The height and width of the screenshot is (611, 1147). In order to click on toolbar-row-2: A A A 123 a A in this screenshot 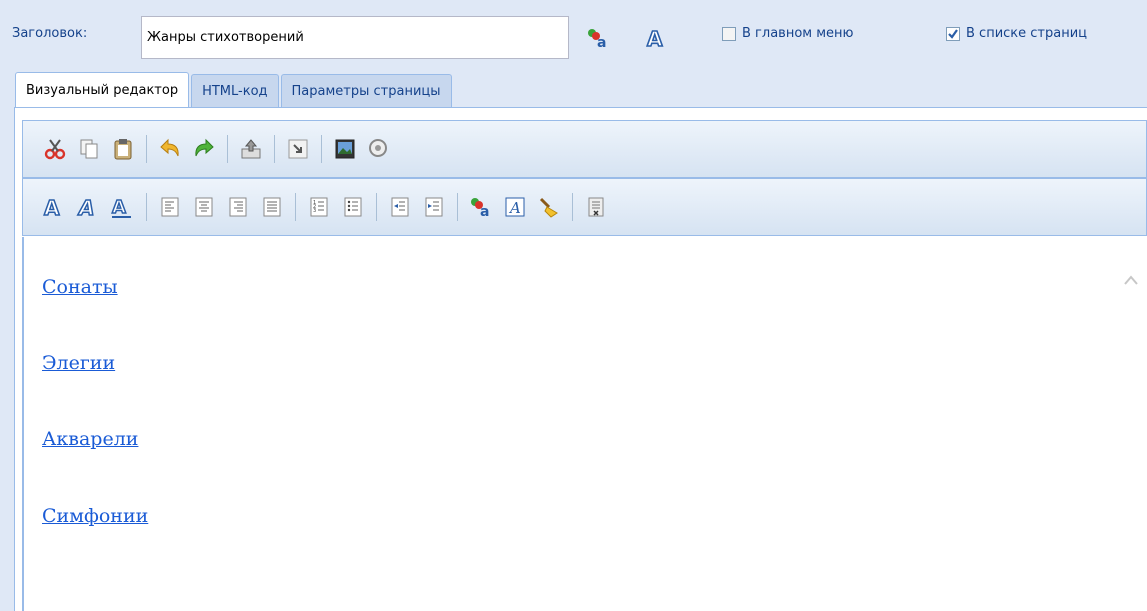, I will do `click(584, 207)`.